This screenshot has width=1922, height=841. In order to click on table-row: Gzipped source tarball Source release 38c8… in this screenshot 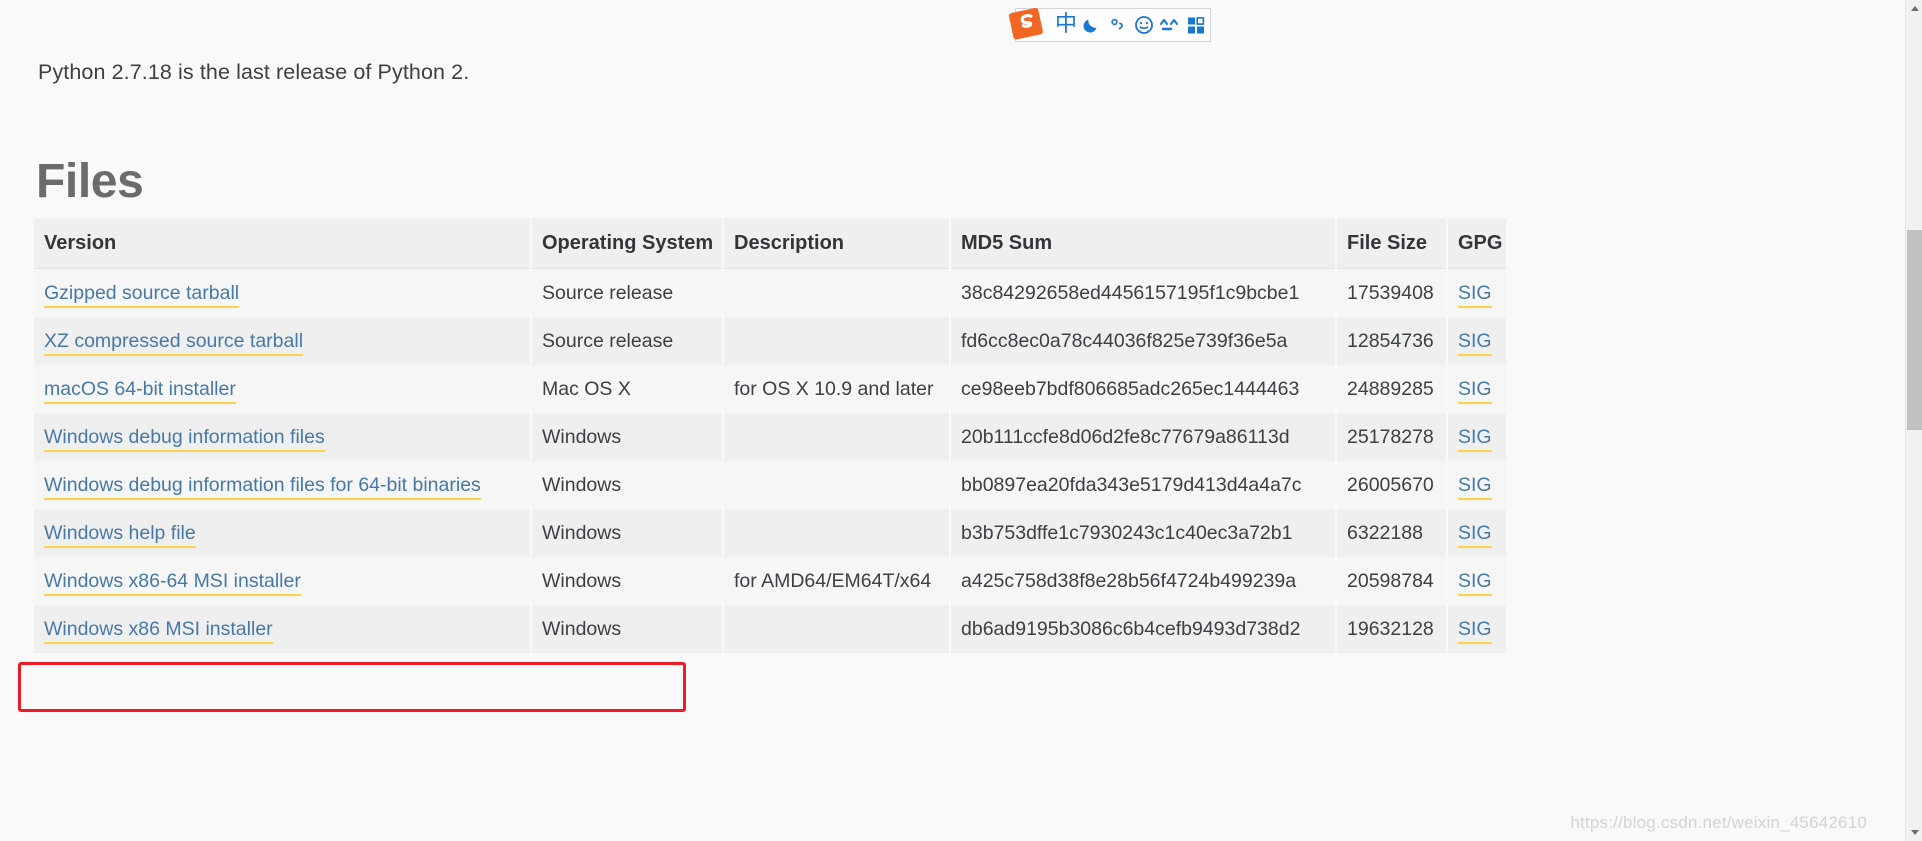, I will do `click(770, 292)`.